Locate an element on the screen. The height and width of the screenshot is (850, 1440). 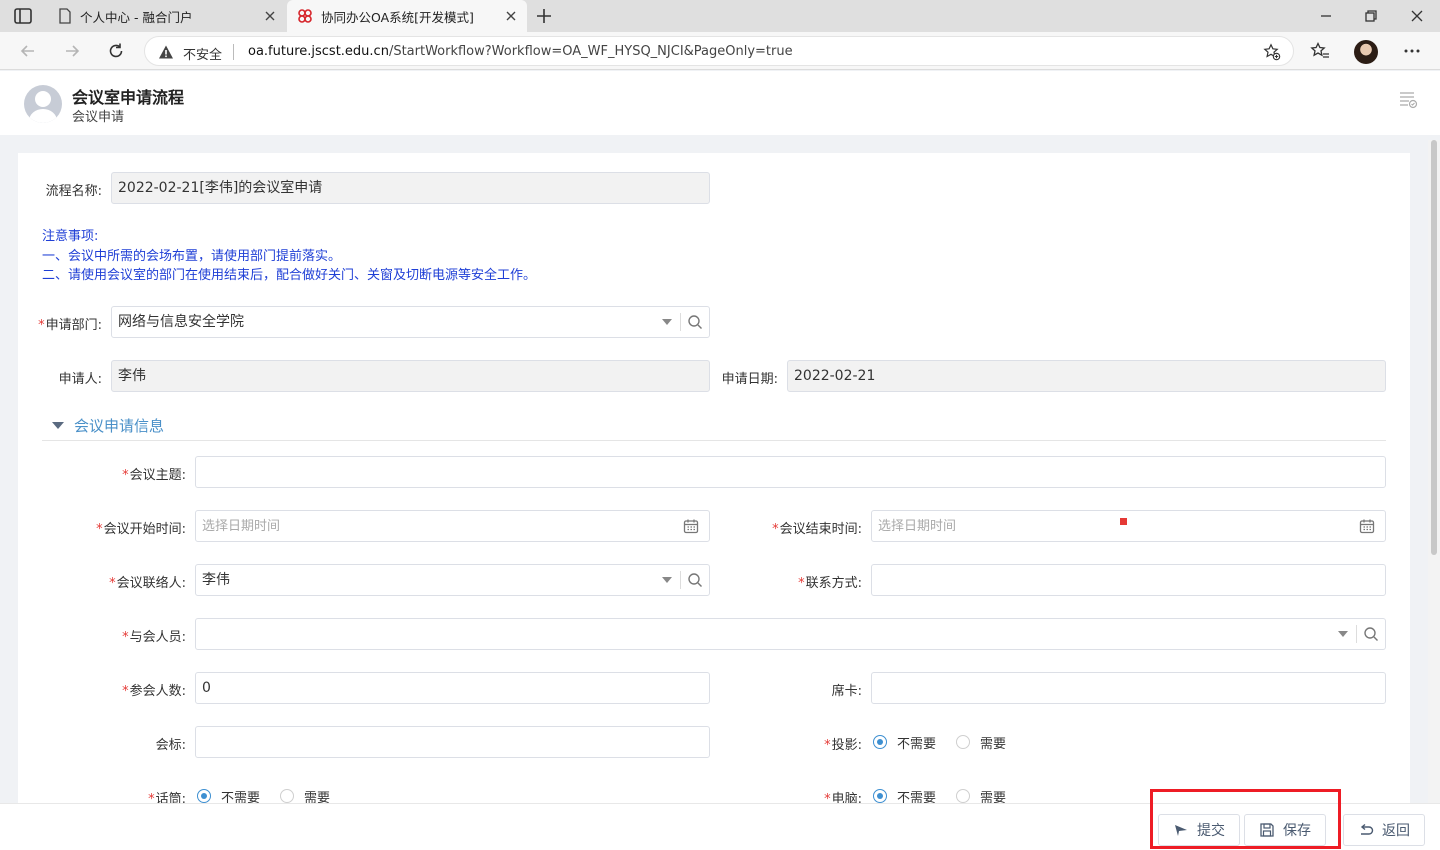
start-time-picker: 选择日期时间 is located at coordinates (452, 526).